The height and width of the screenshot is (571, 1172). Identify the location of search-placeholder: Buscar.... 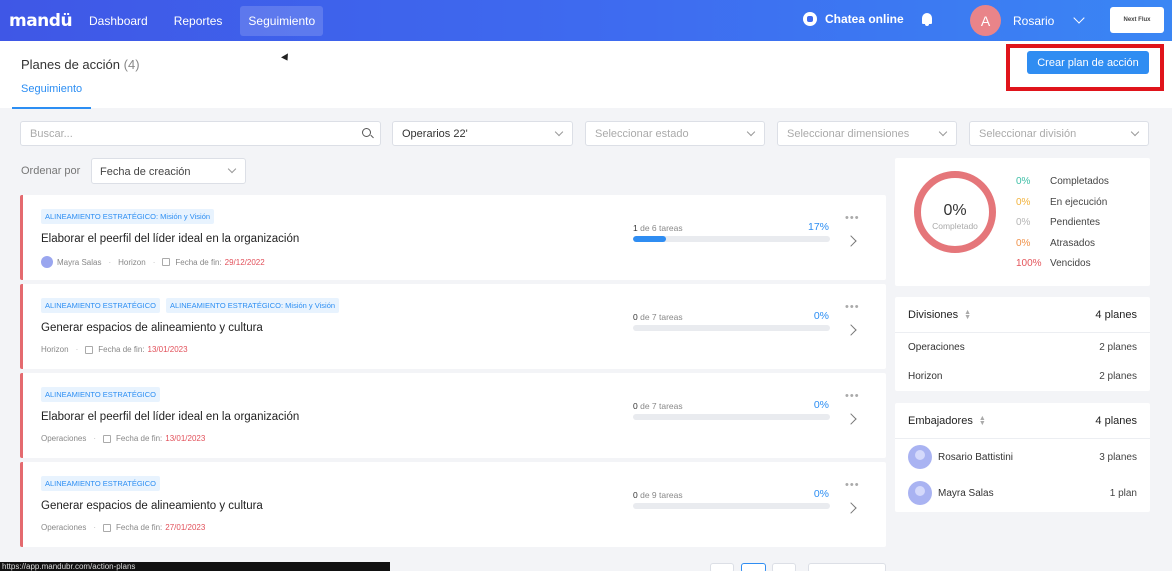
(51, 134).